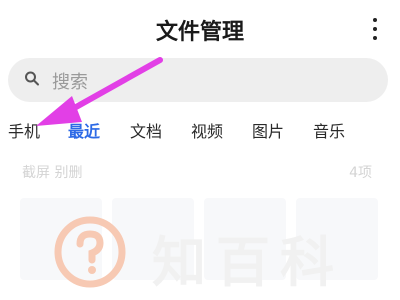 The image size is (400, 300). What do you see at coordinates (199, 32) in the screenshot?
I see `page-title: 文件管理` at bounding box center [199, 32].